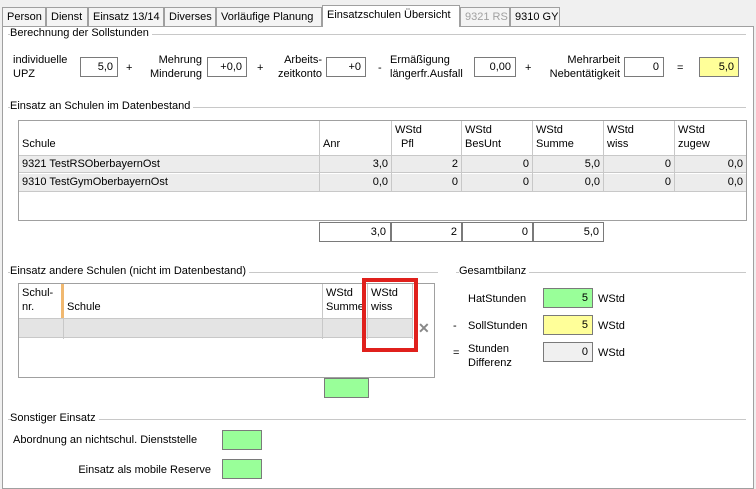  I want to click on hatstunden-field: 5, so click(568, 298).